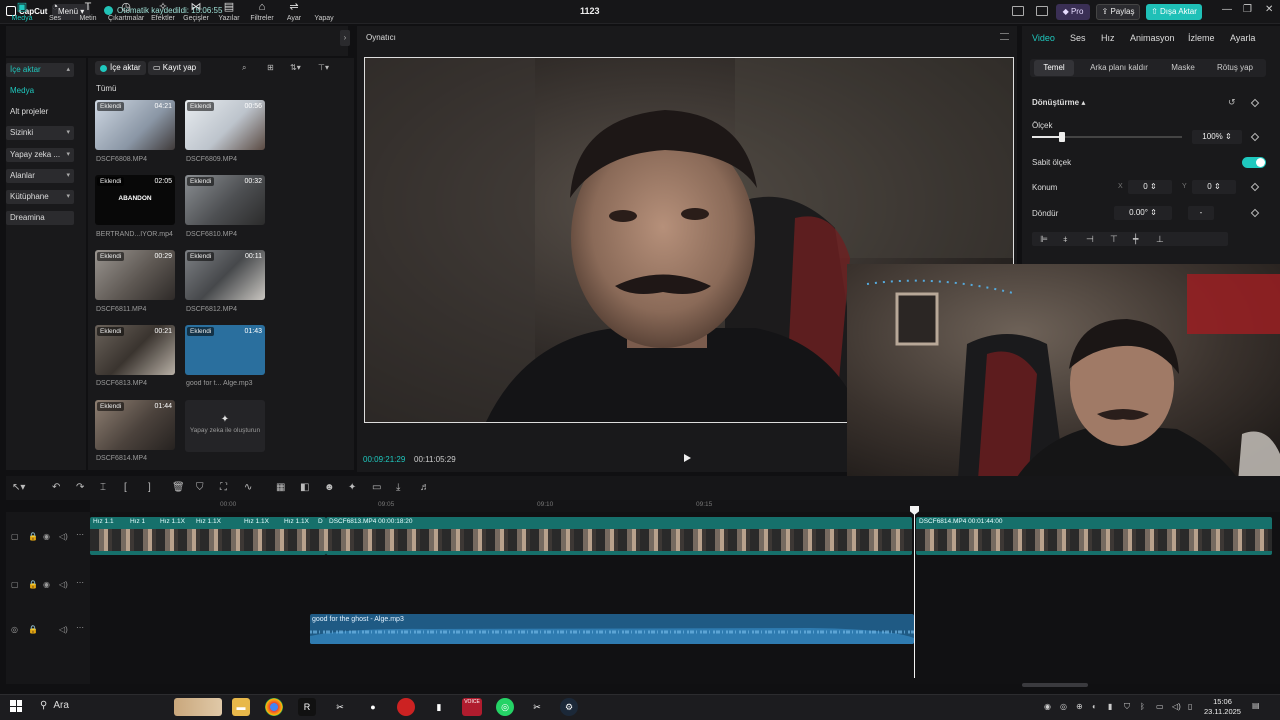  I want to click on timeline-scrollbar, so click(1055, 685).